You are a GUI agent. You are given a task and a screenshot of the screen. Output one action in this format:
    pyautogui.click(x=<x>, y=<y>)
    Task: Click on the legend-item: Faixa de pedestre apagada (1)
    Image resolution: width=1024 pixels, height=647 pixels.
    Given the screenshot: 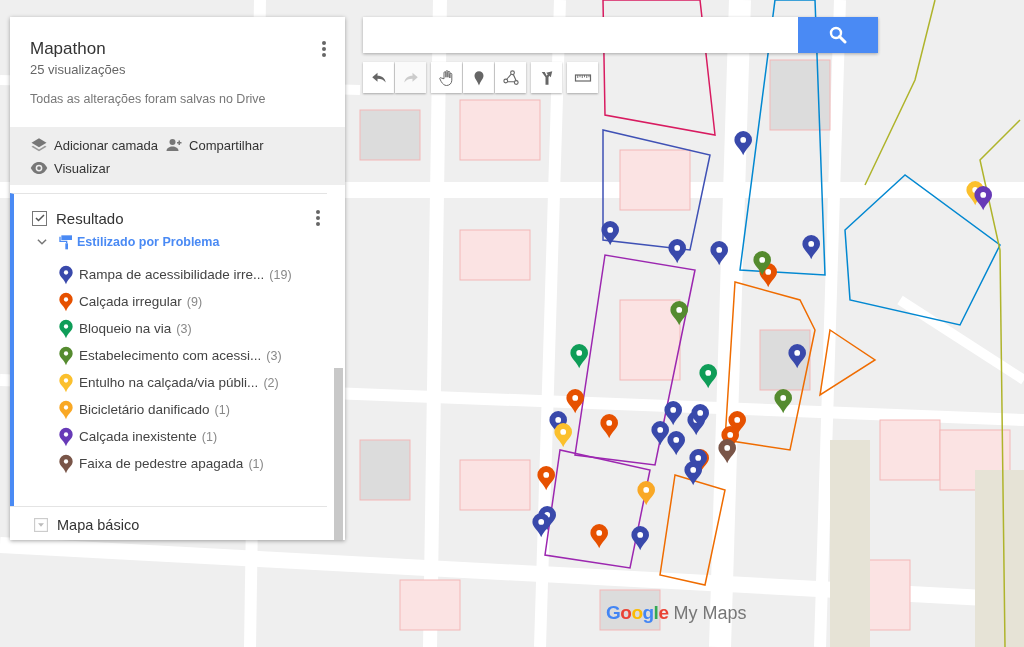 What is the action you would take?
    pyautogui.click(x=192, y=463)
    